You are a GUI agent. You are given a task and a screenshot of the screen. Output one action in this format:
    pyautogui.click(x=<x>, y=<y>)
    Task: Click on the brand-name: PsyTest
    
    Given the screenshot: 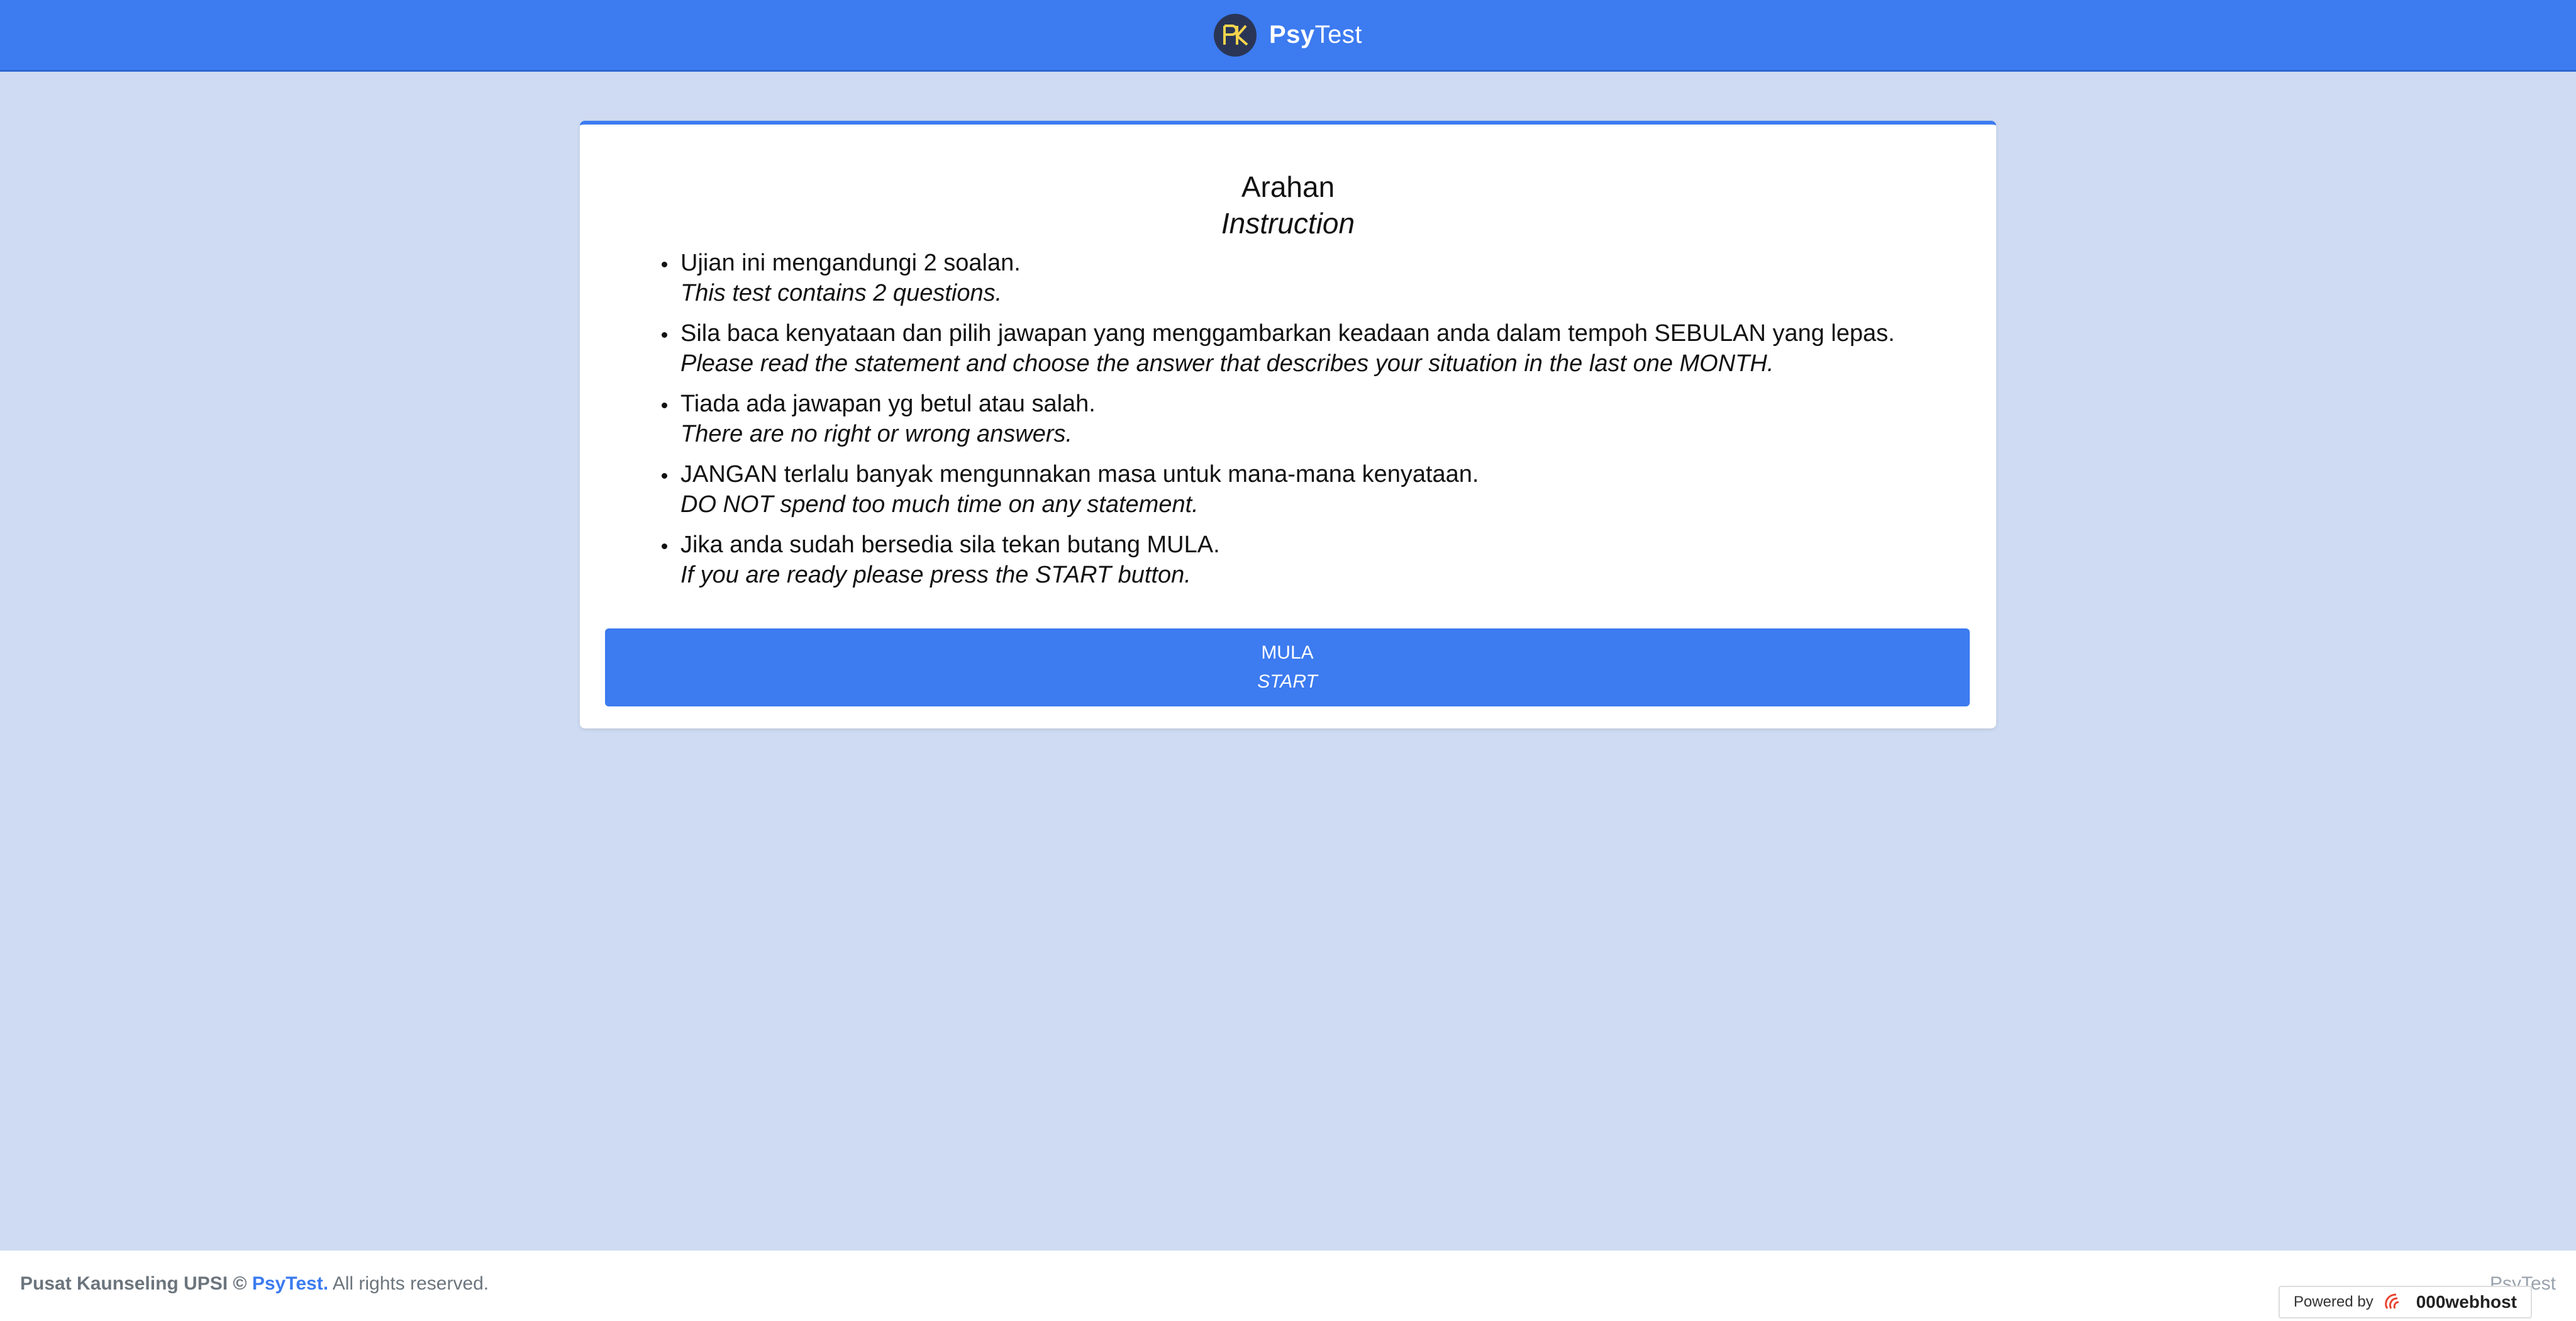 What is the action you would take?
    pyautogui.click(x=1315, y=35)
    